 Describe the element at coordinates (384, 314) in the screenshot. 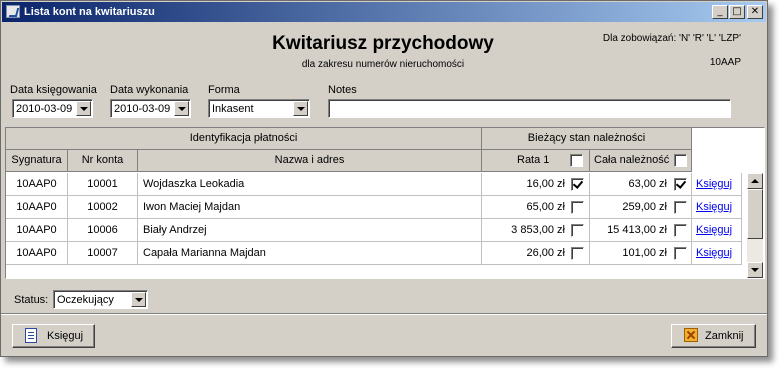

I see `footer-divider` at that location.